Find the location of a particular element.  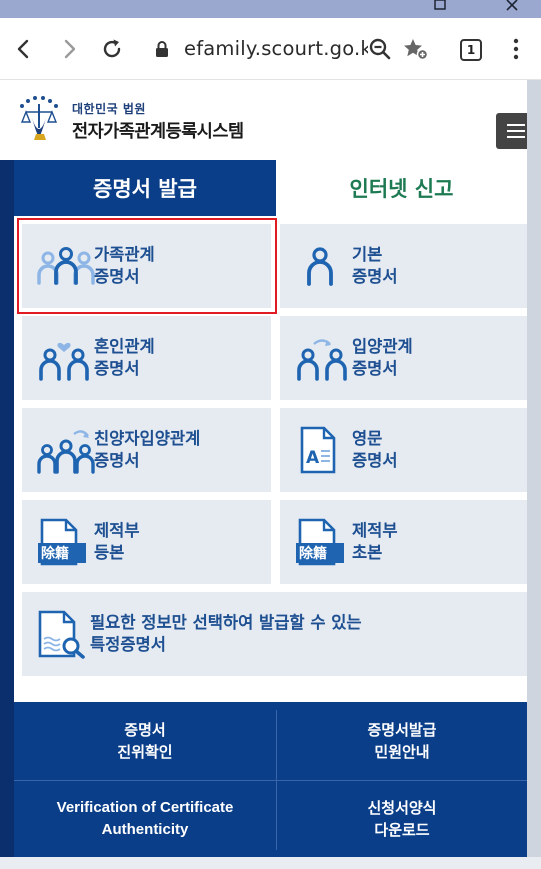

tile-specific-certificate: 필요한 정보만 선택하여 발급할 수 있는 특정증명서 is located at coordinates (274, 634).